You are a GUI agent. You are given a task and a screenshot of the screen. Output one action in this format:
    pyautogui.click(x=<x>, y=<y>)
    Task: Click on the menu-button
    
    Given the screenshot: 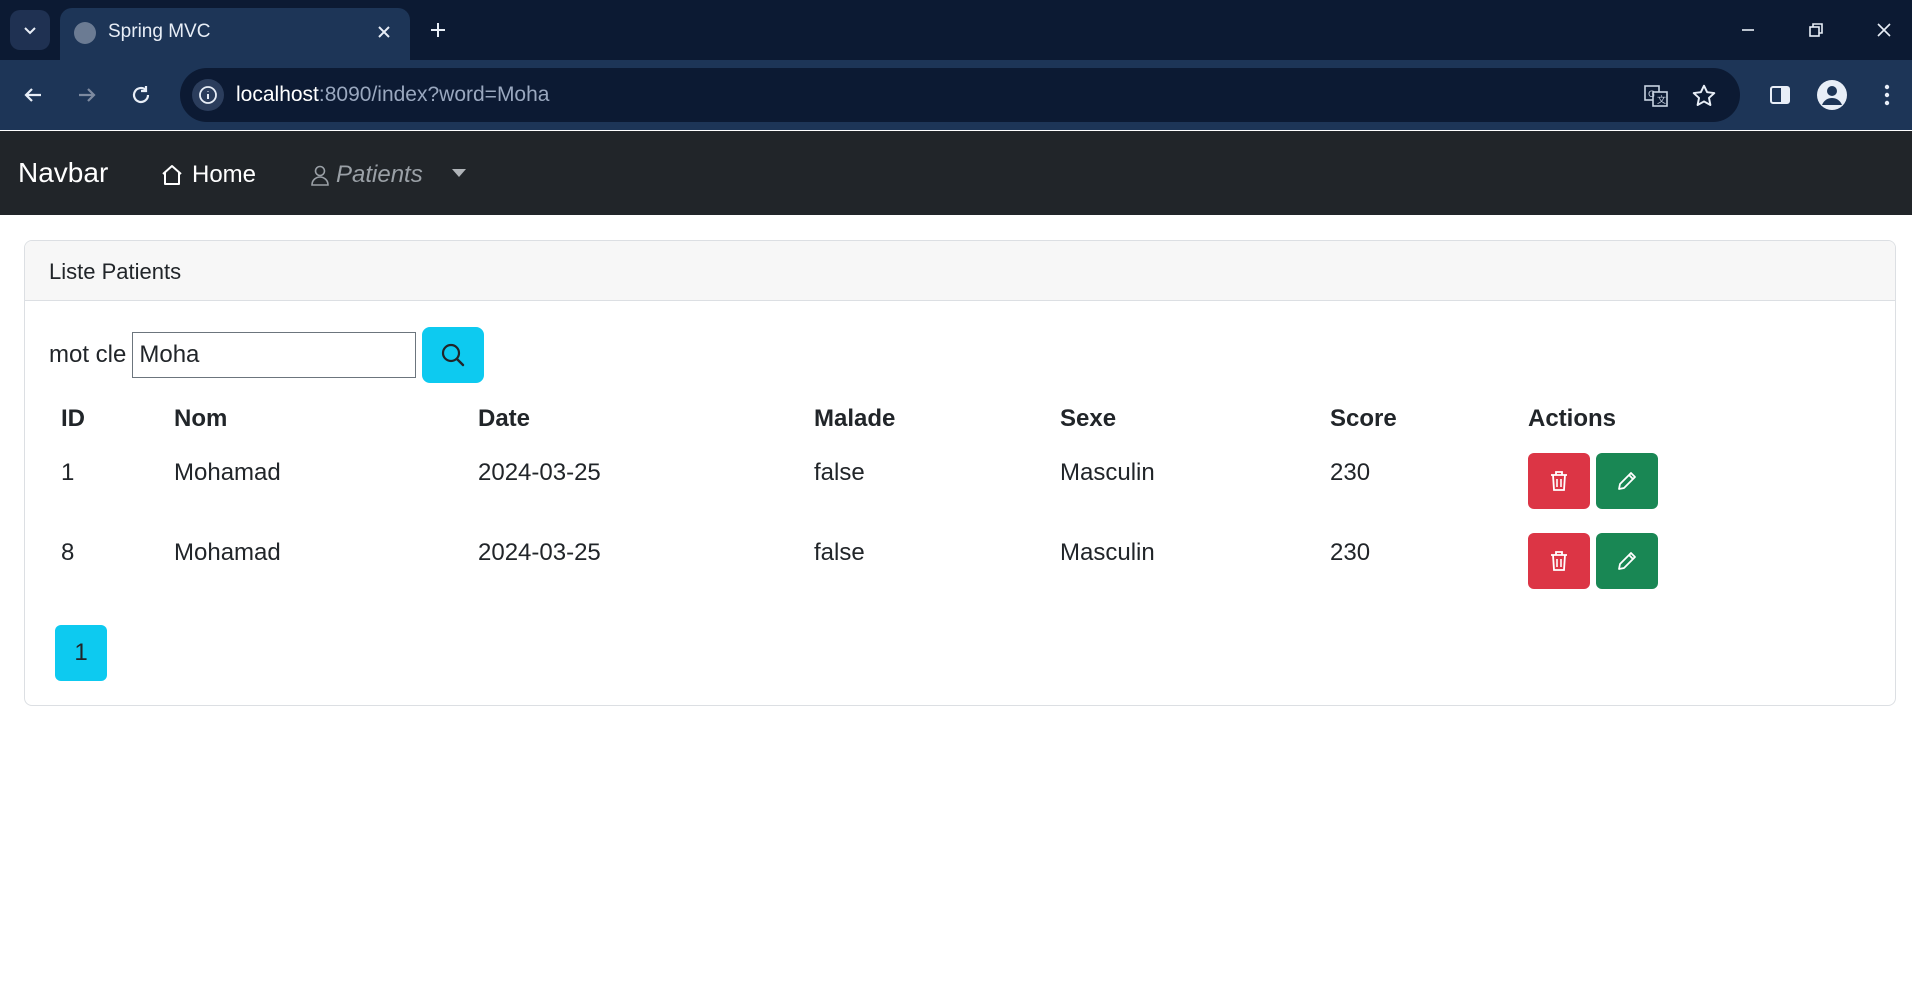 What is the action you would take?
    pyautogui.click(x=1887, y=95)
    